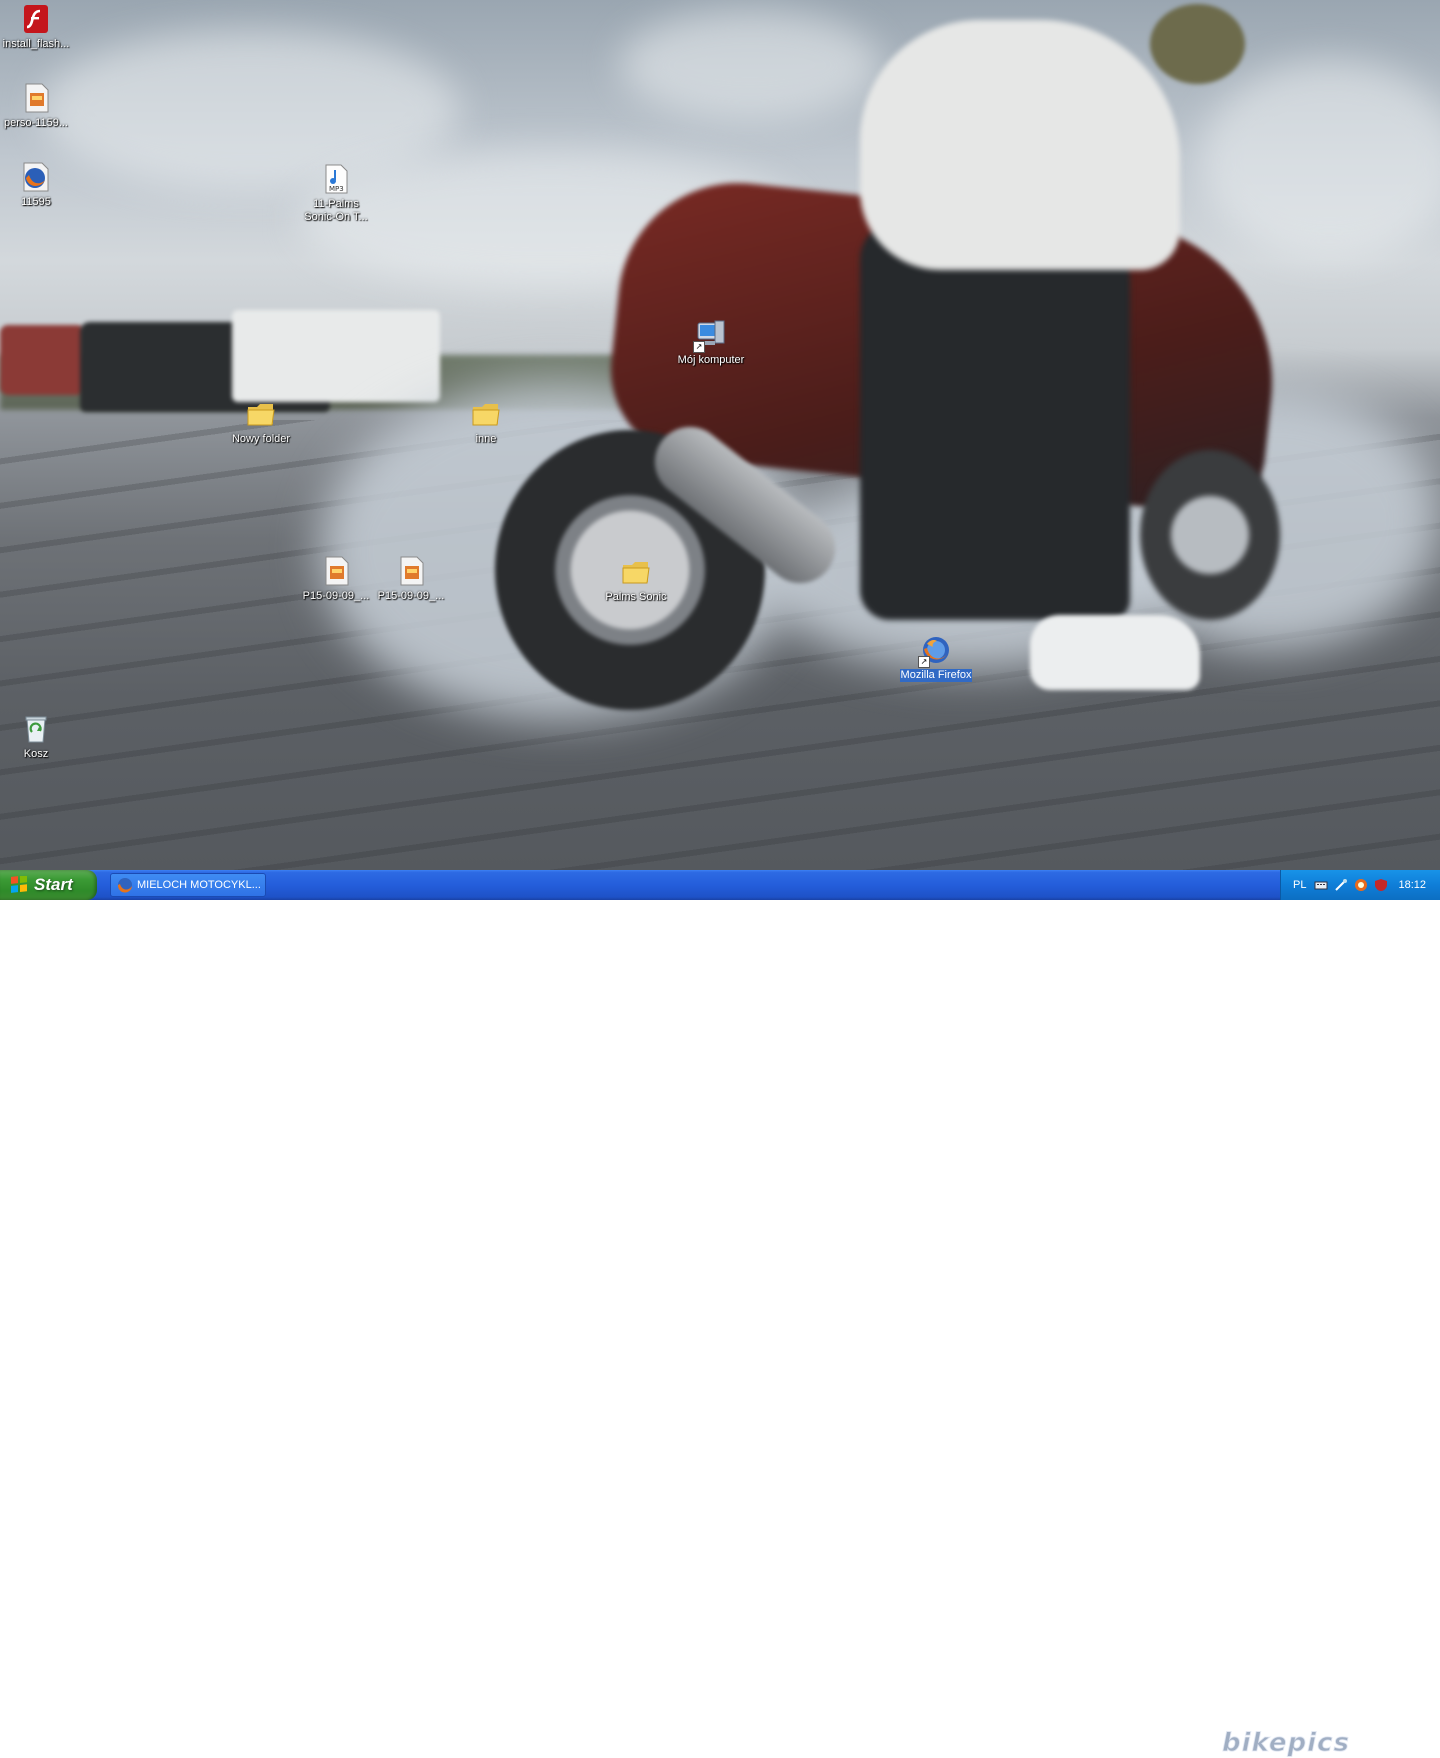 The height and width of the screenshot is (1758, 1440). I want to click on svg-text: MP3, so click(336, 189).